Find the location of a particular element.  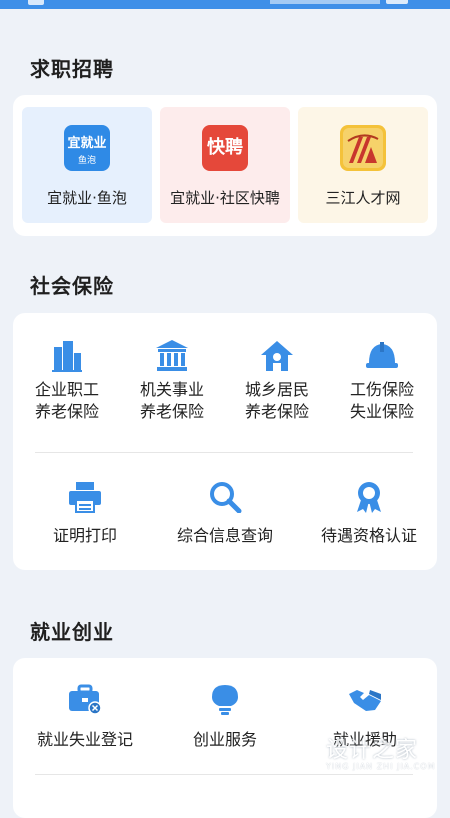

building-icon is located at coordinates (67, 356).